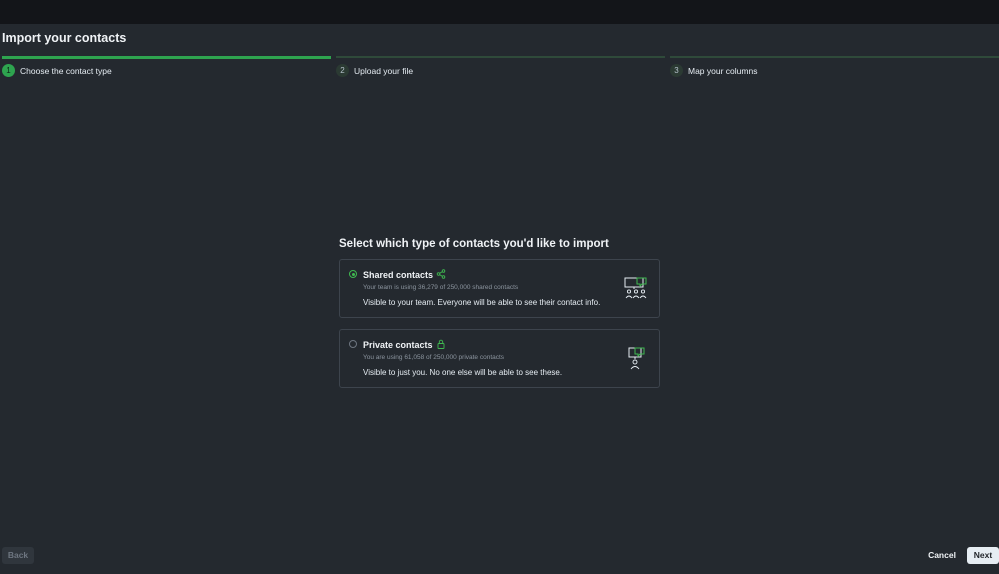 The width and height of the screenshot is (999, 574). I want to click on next-button: Next, so click(983, 555).